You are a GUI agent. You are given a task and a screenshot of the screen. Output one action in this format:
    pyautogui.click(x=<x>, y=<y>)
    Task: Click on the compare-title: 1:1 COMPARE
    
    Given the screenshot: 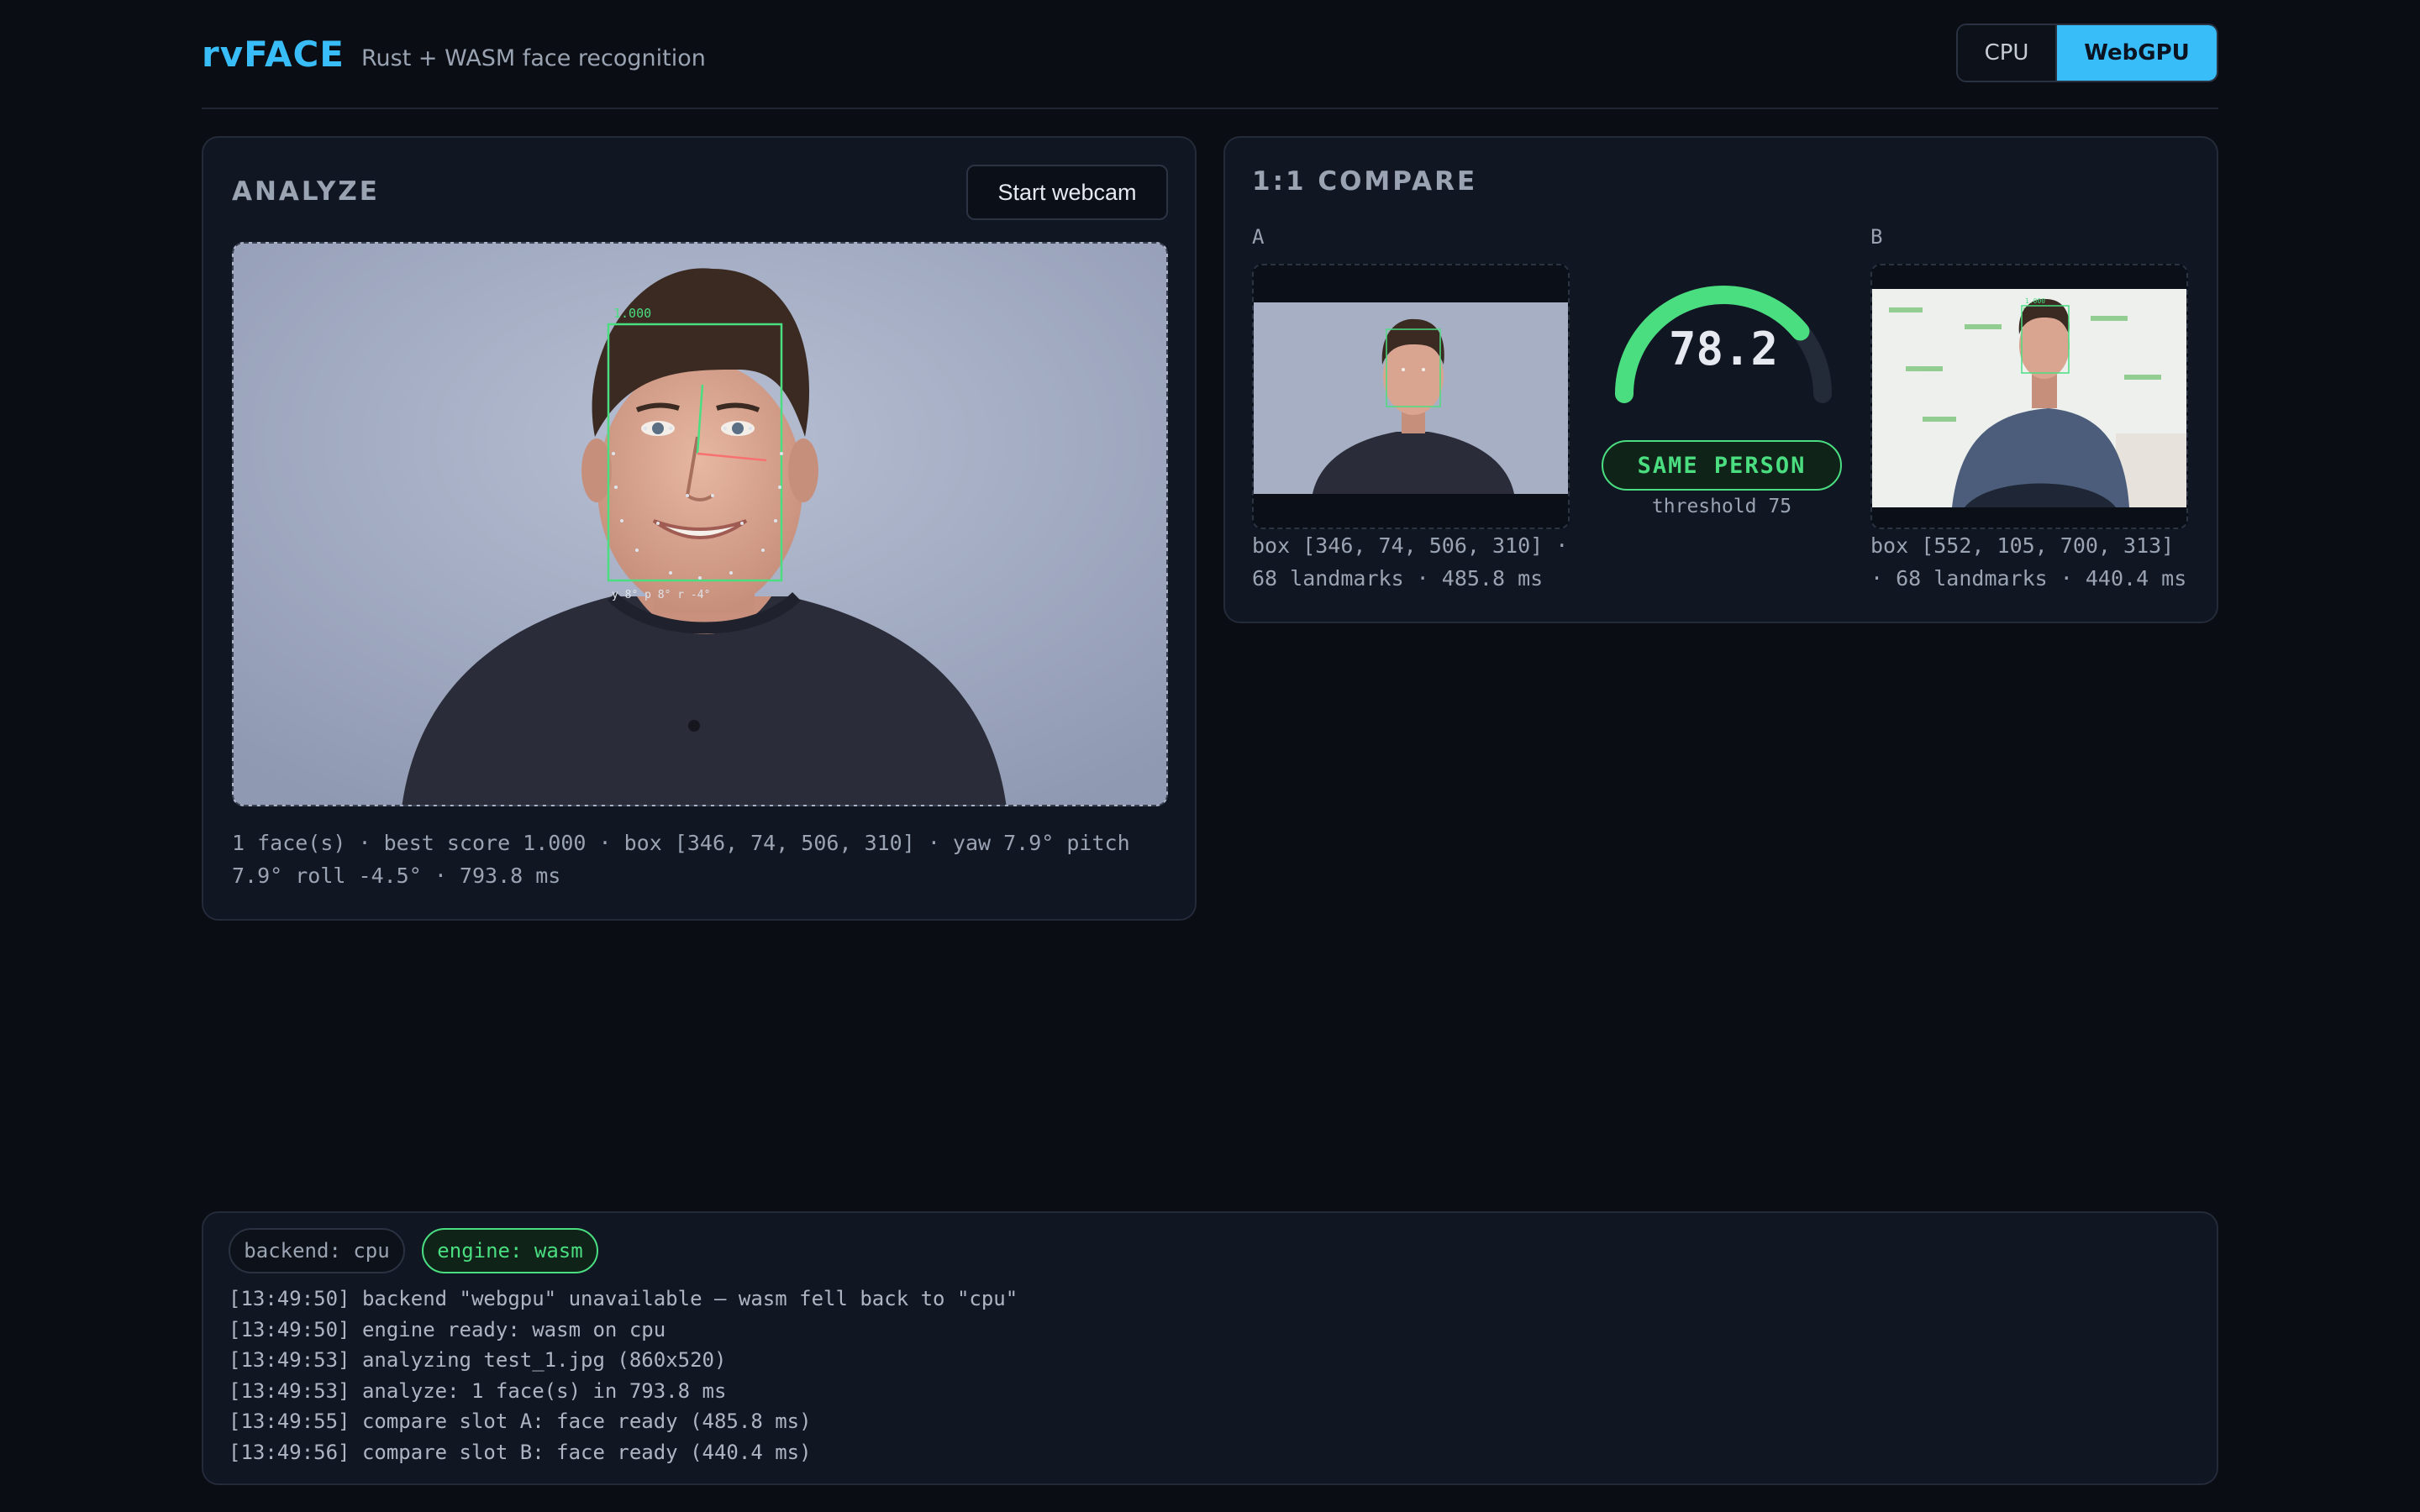 What is the action you would take?
    pyautogui.click(x=1365, y=181)
    